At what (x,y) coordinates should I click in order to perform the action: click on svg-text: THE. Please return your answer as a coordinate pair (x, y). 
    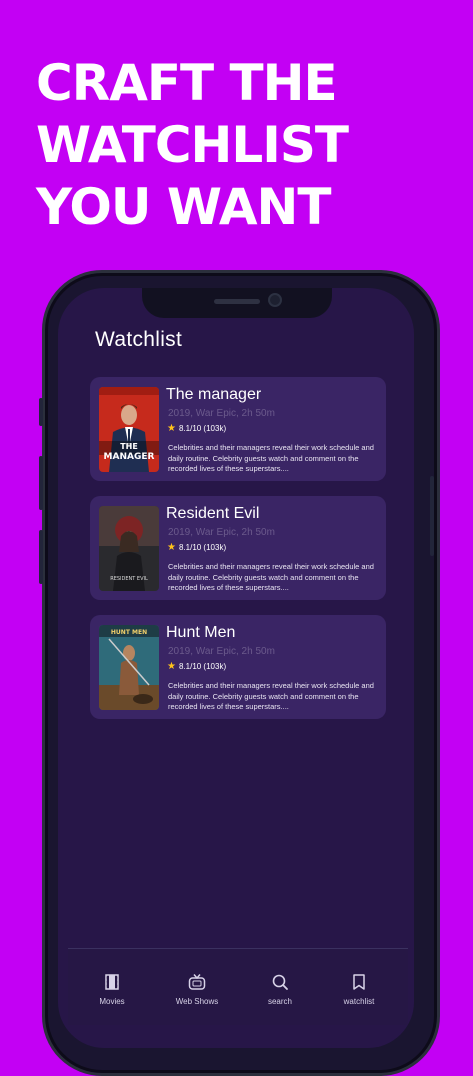
    Looking at the image, I should click on (129, 446).